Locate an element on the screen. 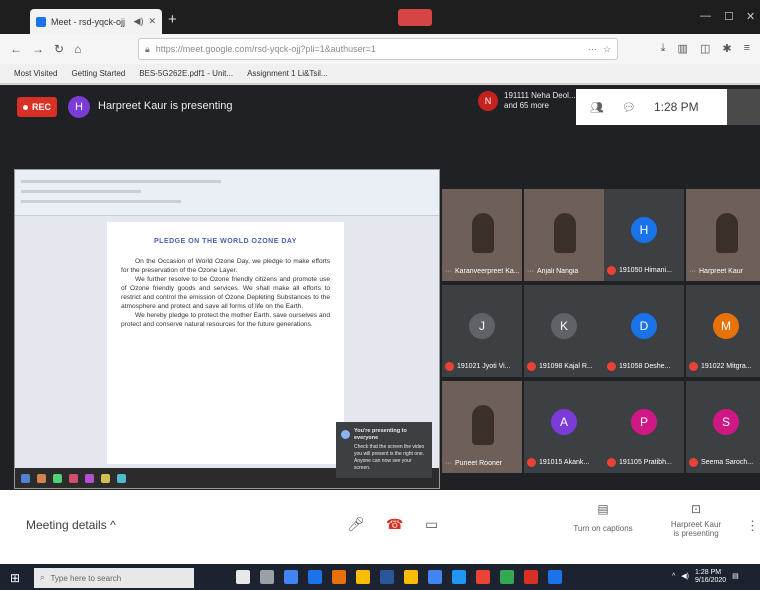 The image size is (760, 590). participant-label: ··· Puneet Rooner is located at coordinates (482, 463).